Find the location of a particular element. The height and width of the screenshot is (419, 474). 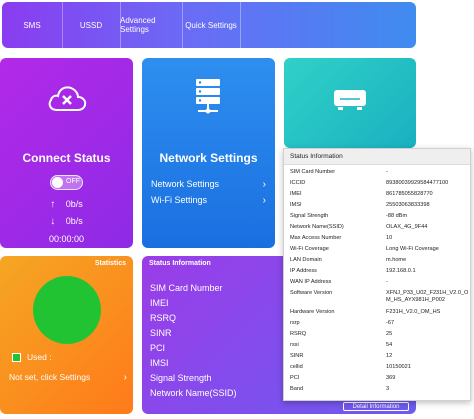

popup-row-label: ICCID is located at coordinates (298, 183).